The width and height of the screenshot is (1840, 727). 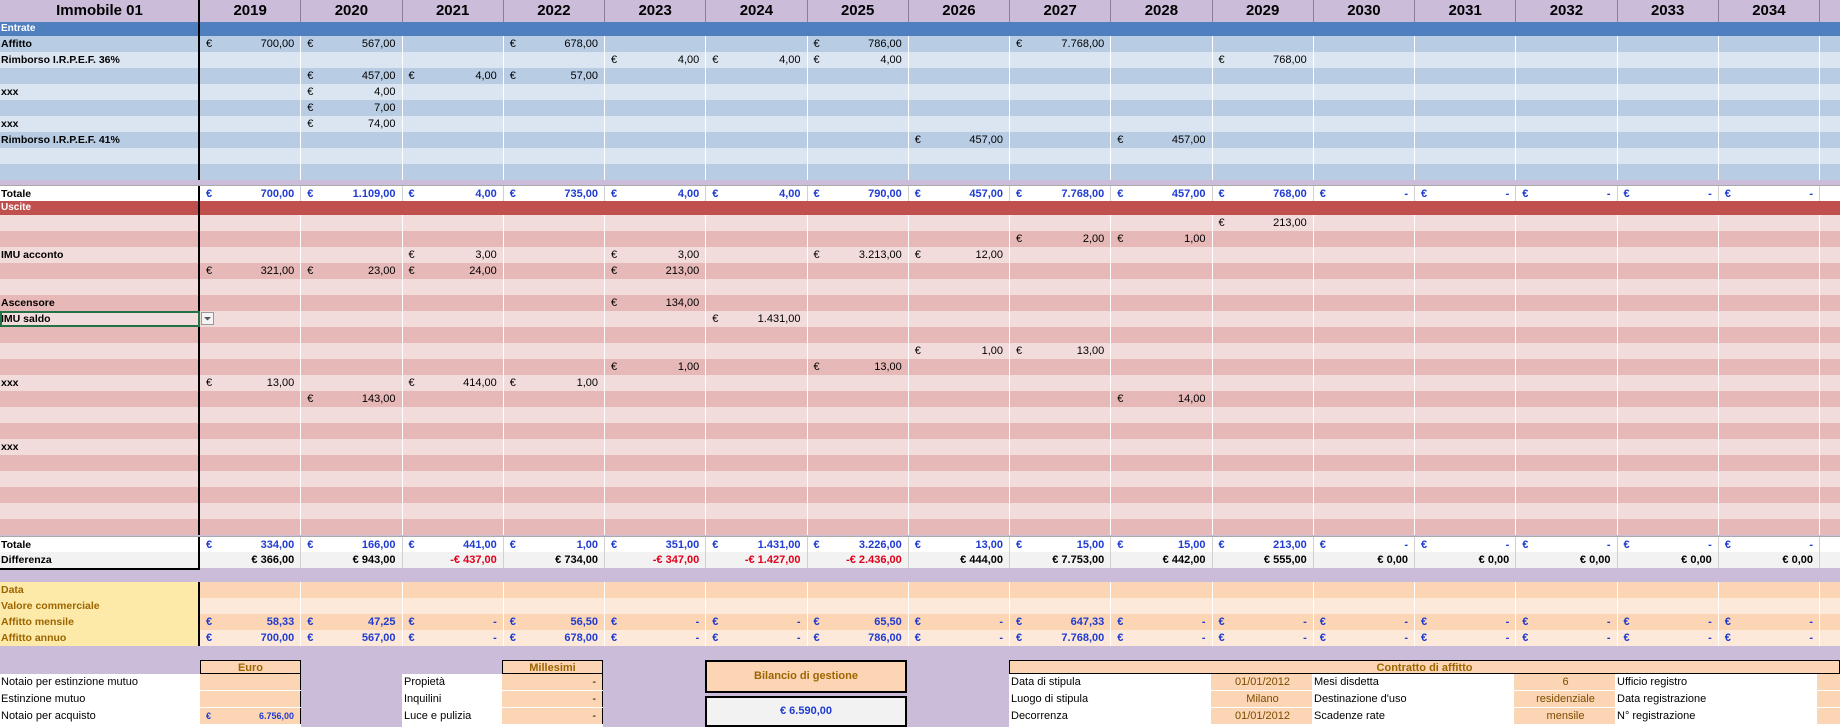 I want to click on sheet-title: Immobile 01, so click(x=100, y=11).